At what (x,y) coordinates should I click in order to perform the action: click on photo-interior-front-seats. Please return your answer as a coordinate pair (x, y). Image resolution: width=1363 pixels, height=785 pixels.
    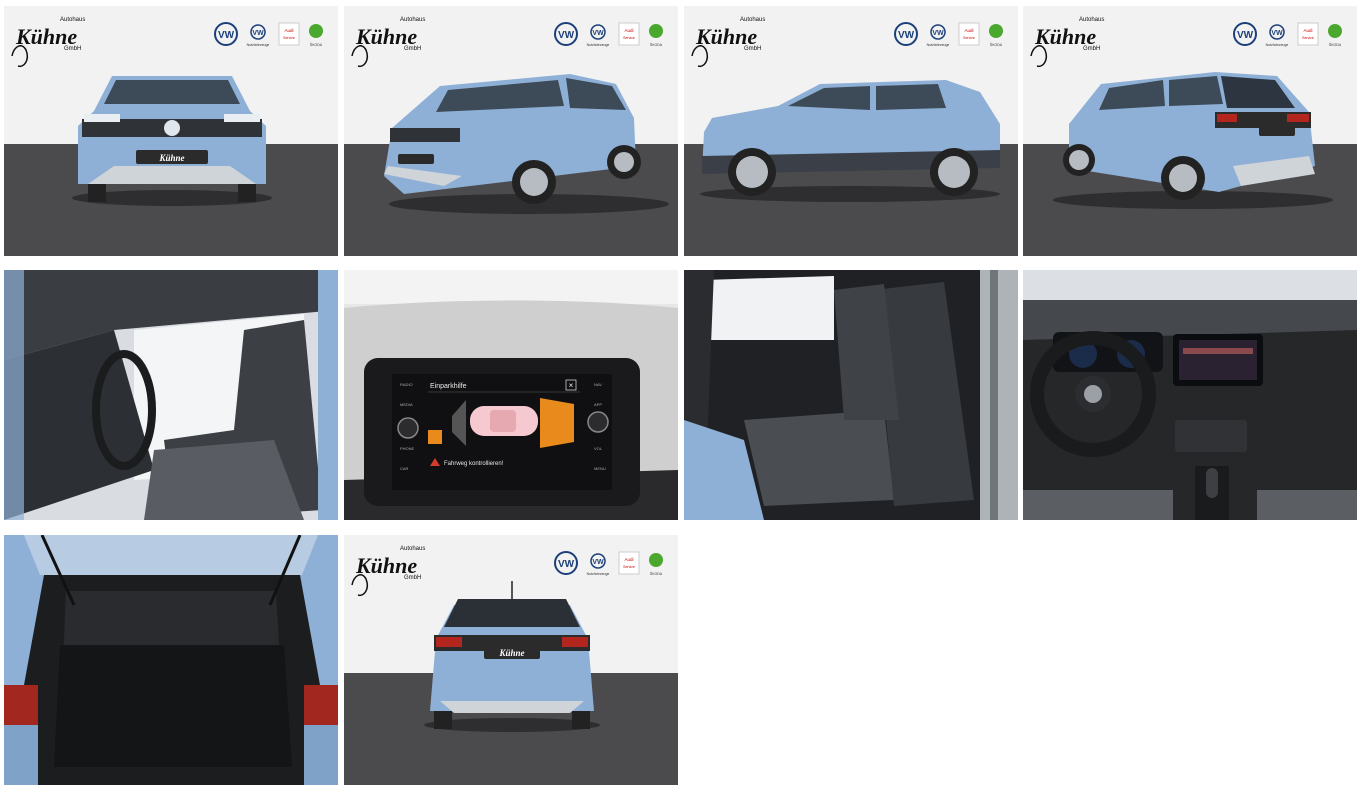
    Looking at the image, I should click on (171, 395).